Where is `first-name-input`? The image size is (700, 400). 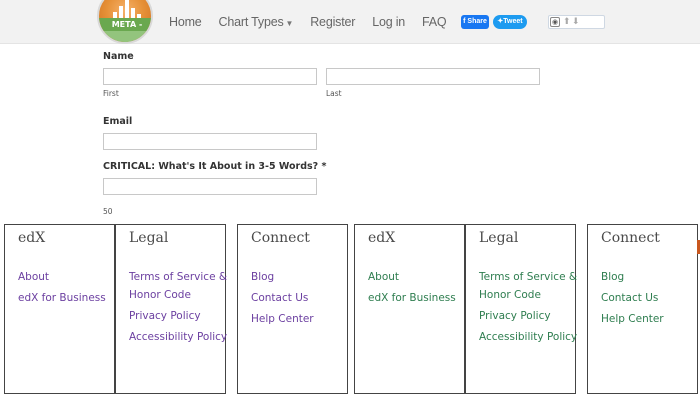
first-name-input is located at coordinates (210, 76).